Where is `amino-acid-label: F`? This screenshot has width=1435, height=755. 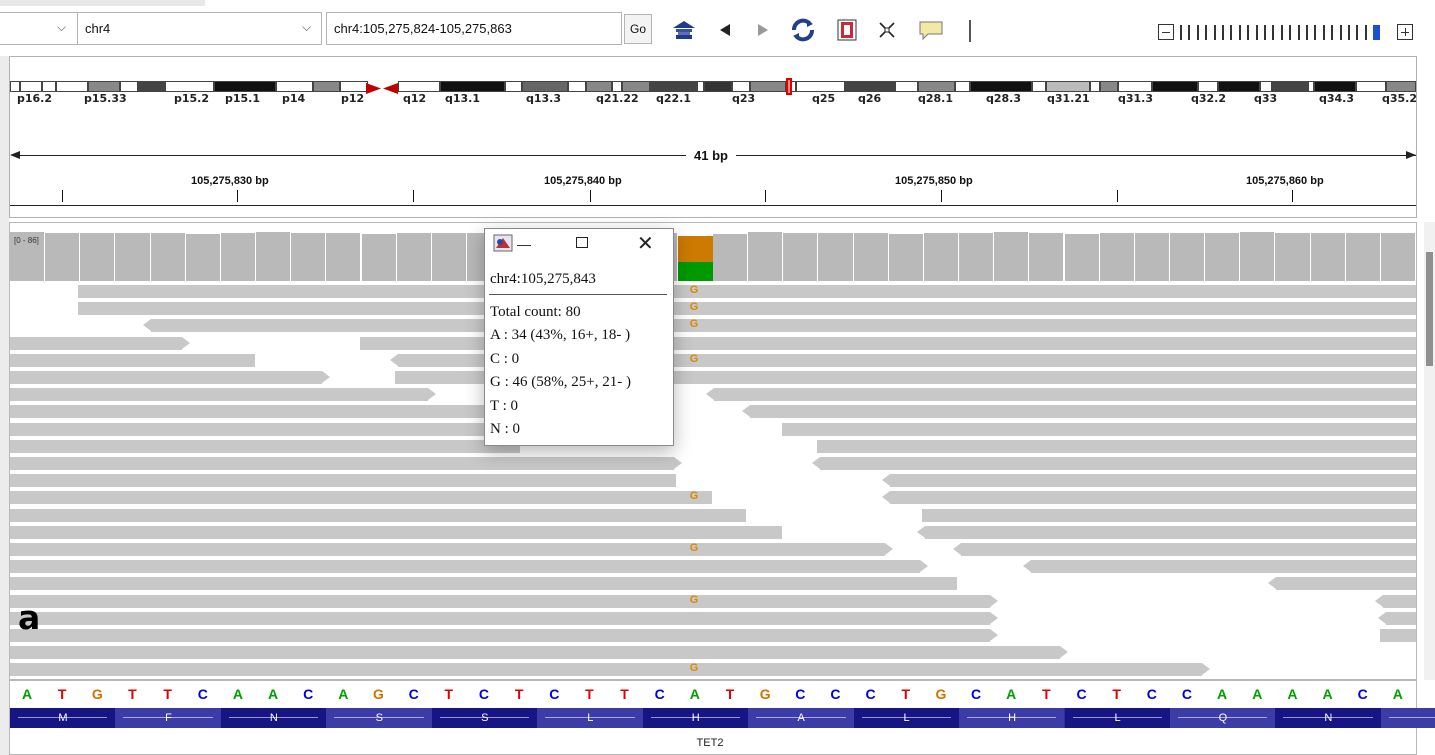 amino-acid-label: F is located at coordinates (168, 718).